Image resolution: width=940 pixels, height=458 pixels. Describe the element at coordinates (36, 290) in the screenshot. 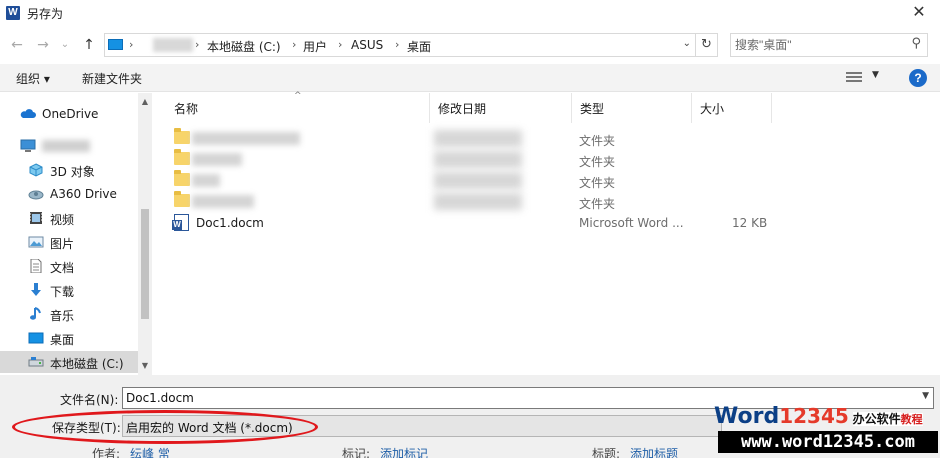

I see `download-icon` at that location.